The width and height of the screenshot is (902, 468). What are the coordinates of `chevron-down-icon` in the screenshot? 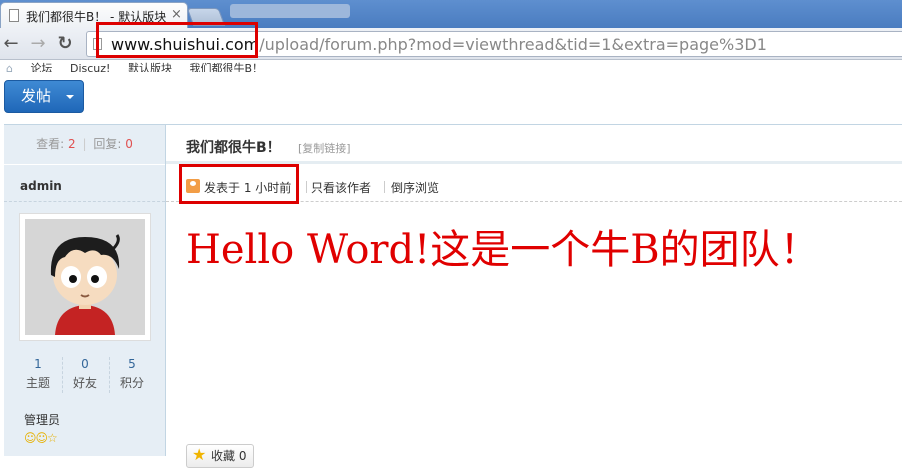 It's located at (70, 97).